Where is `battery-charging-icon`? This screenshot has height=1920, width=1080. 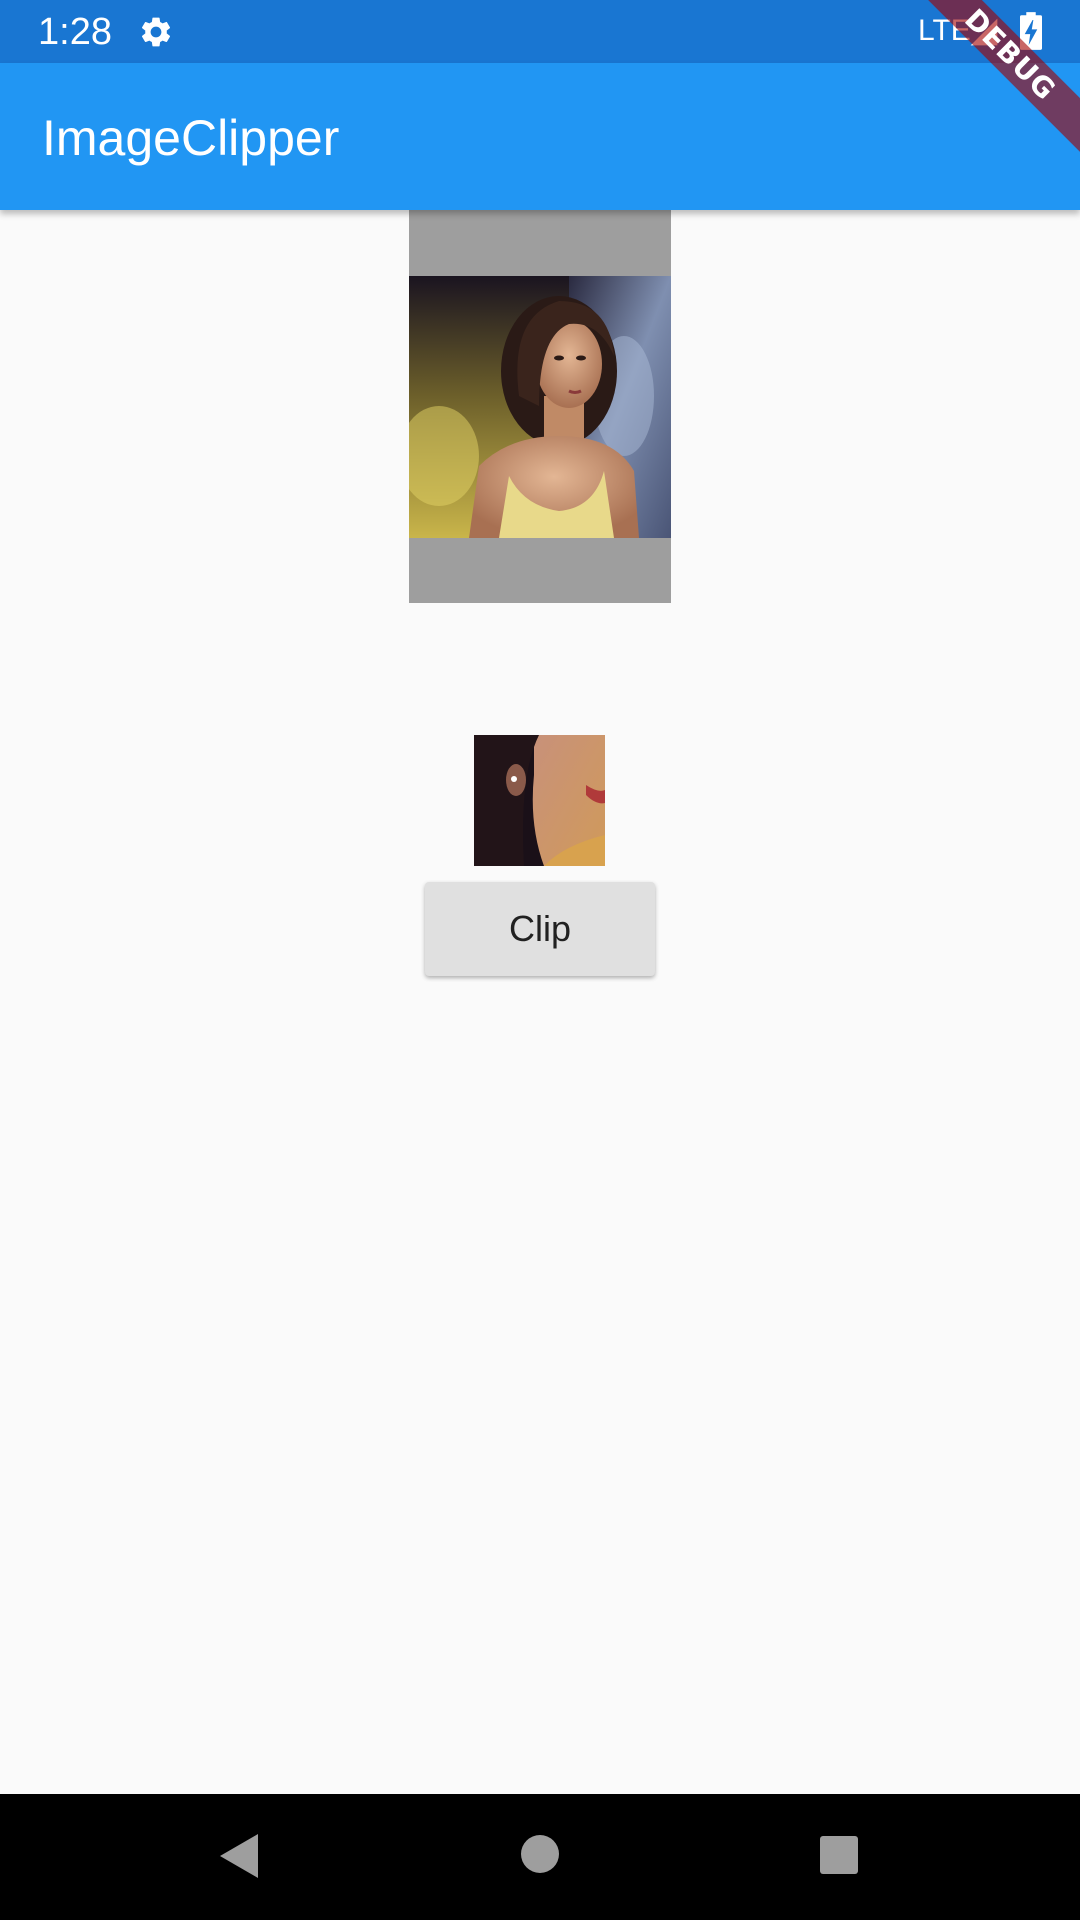
battery-charging-icon is located at coordinates (1031, 31).